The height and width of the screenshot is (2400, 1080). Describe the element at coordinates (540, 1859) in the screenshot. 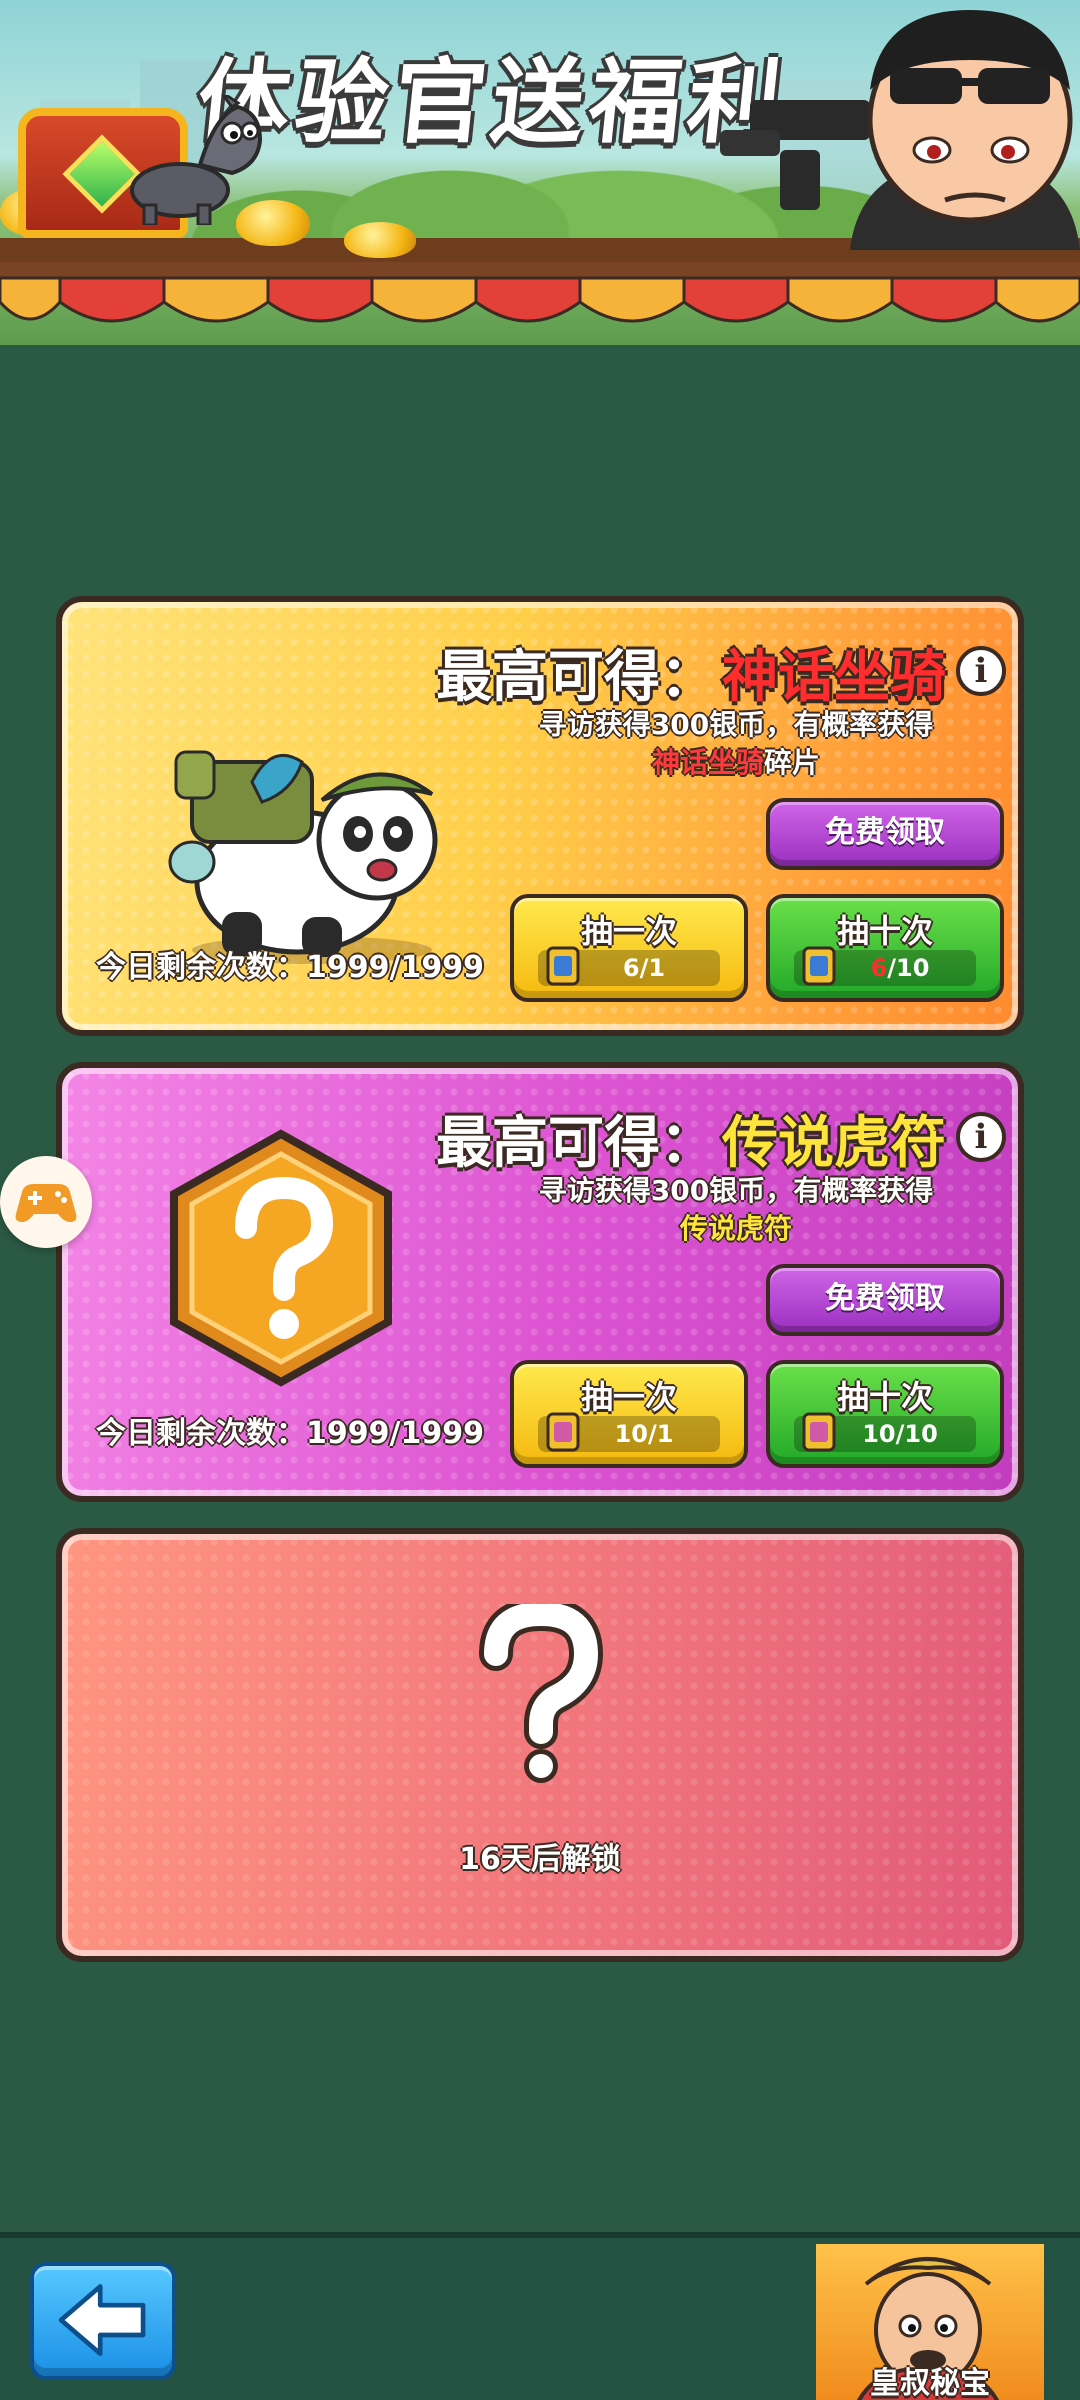

I see `unlock-countdown: 16天后解锁` at that location.